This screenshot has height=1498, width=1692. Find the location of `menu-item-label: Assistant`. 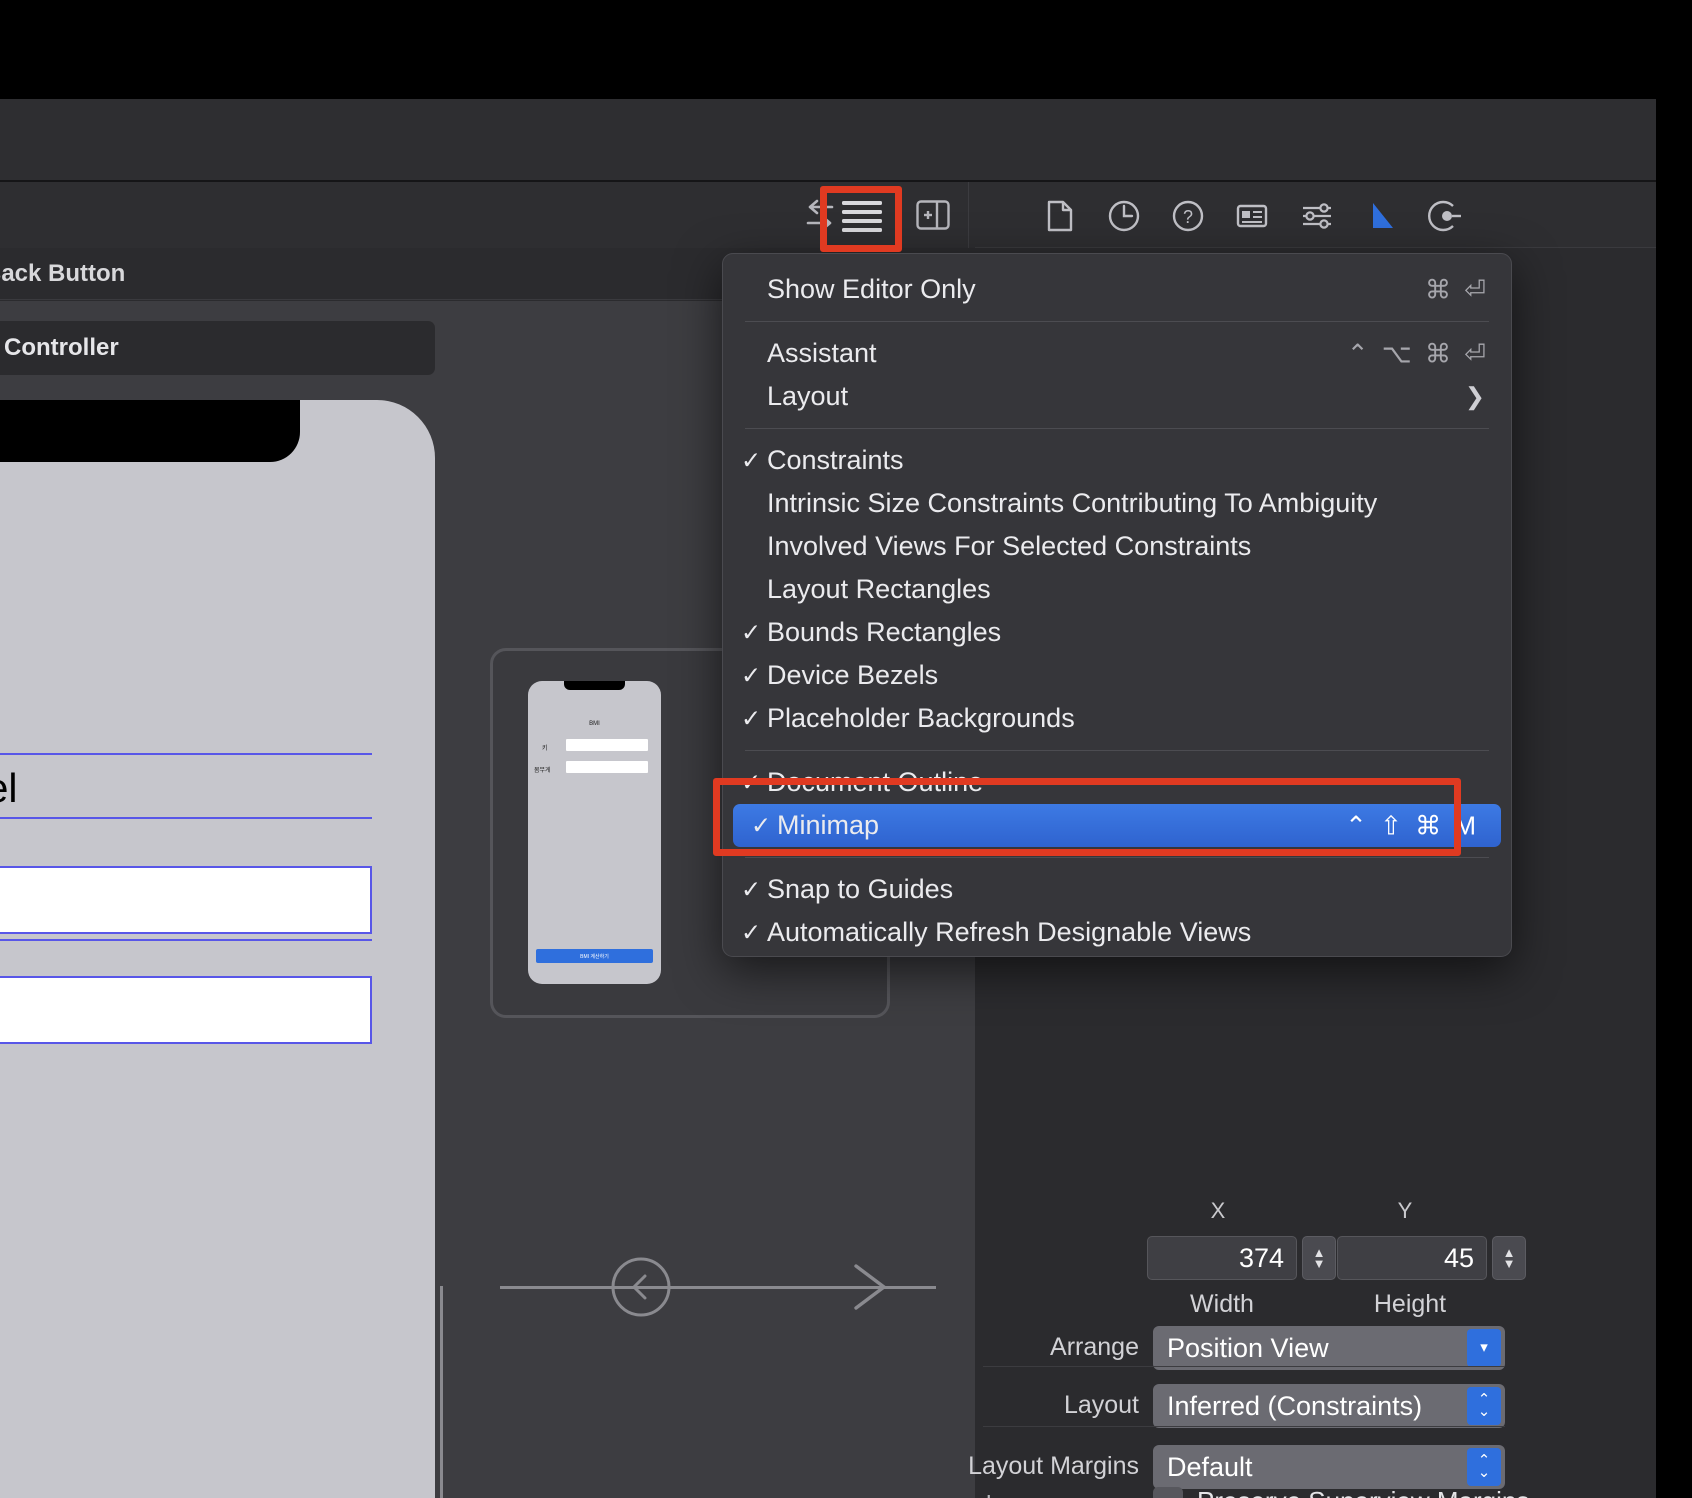

menu-item-label: Assistant is located at coordinates (822, 353).